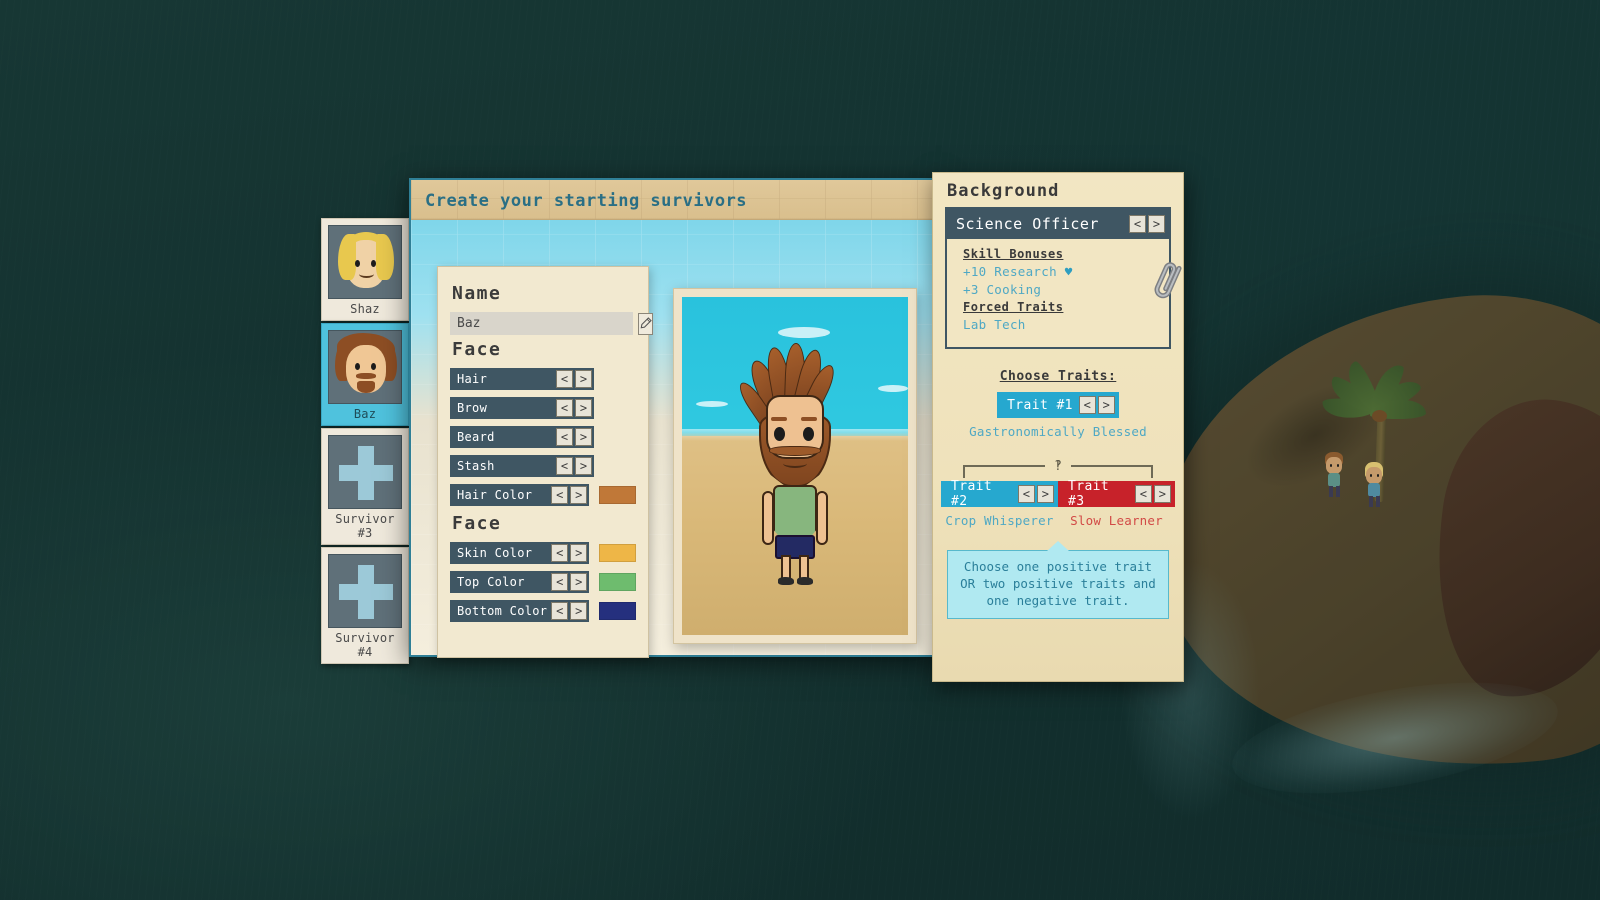  Describe the element at coordinates (586, 201) in the screenshot. I see `page-title: Create your starting survivors` at that location.